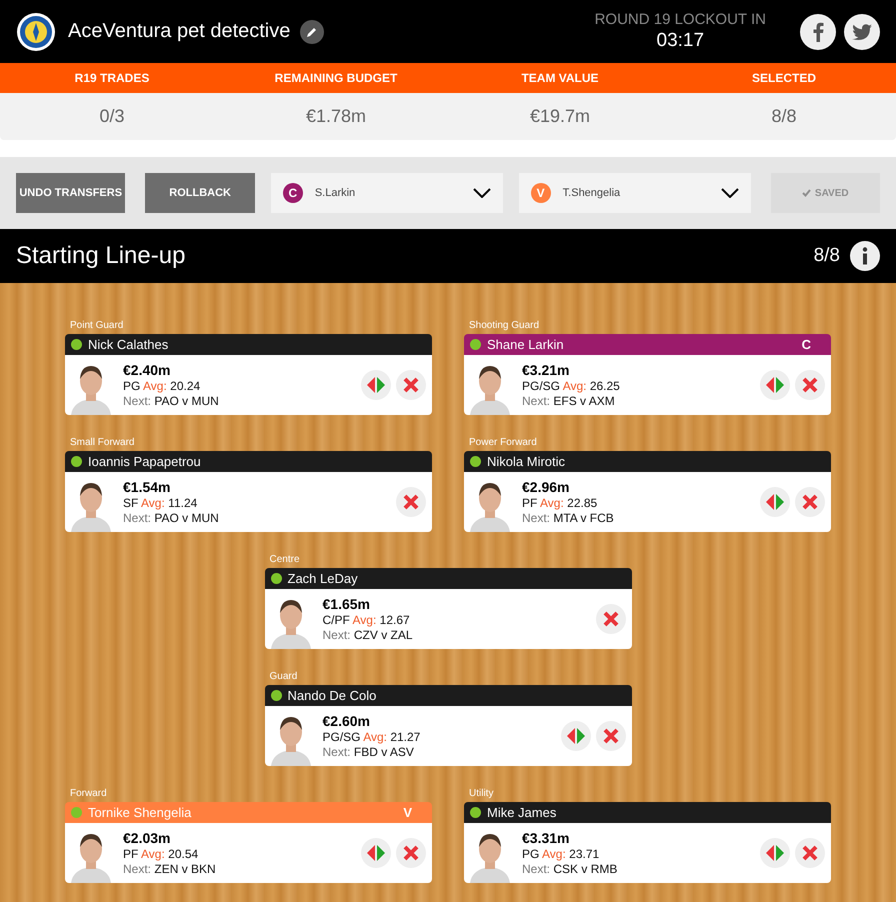 The width and height of the screenshot is (896, 902). I want to click on stat-value: €19.7m, so click(560, 116).